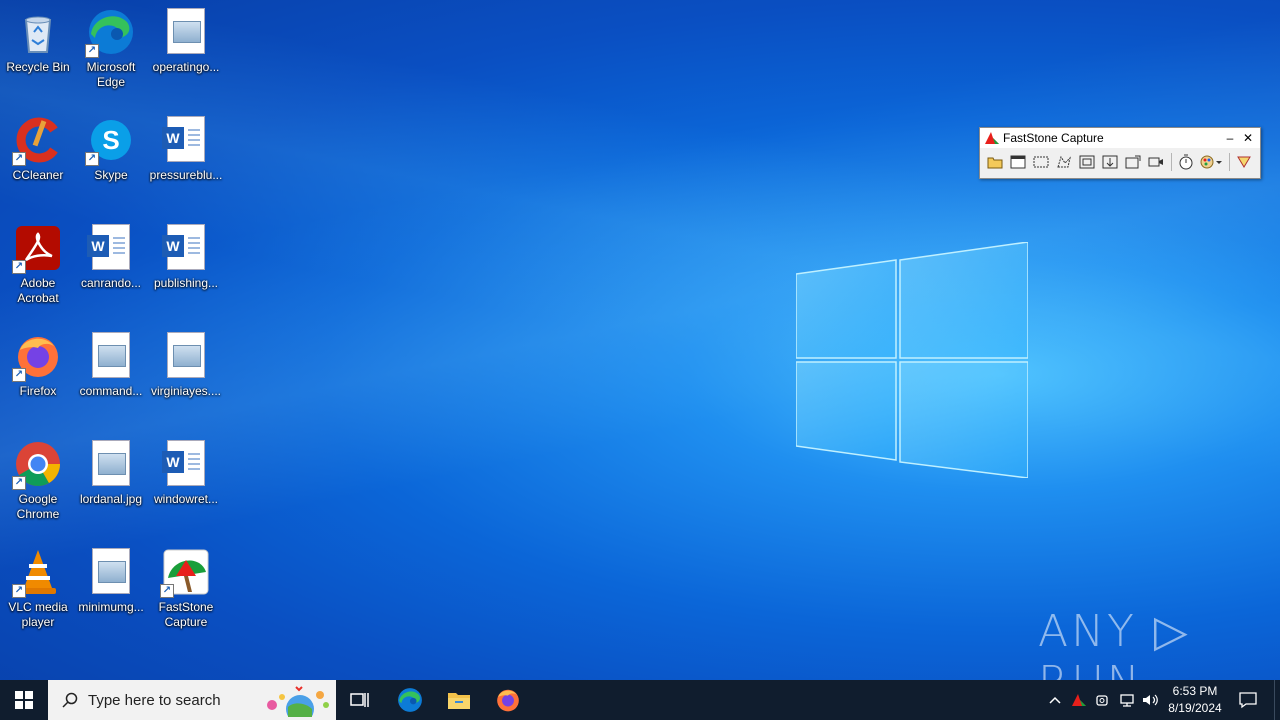  What do you see at coordinates (1109, 162) in the screenshot?
I see `capture-scrolling-icon` at bounding box center [1109, 162].